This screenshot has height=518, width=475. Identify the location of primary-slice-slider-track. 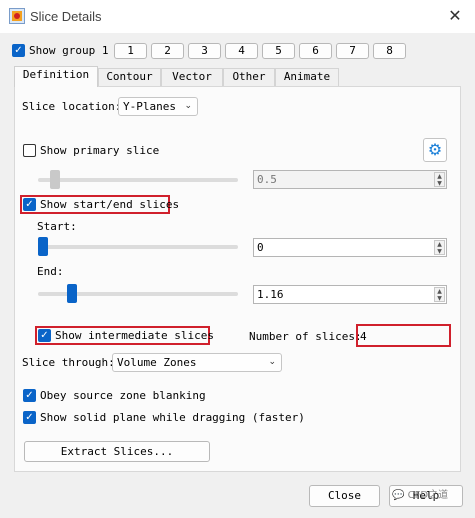
(138, 180).